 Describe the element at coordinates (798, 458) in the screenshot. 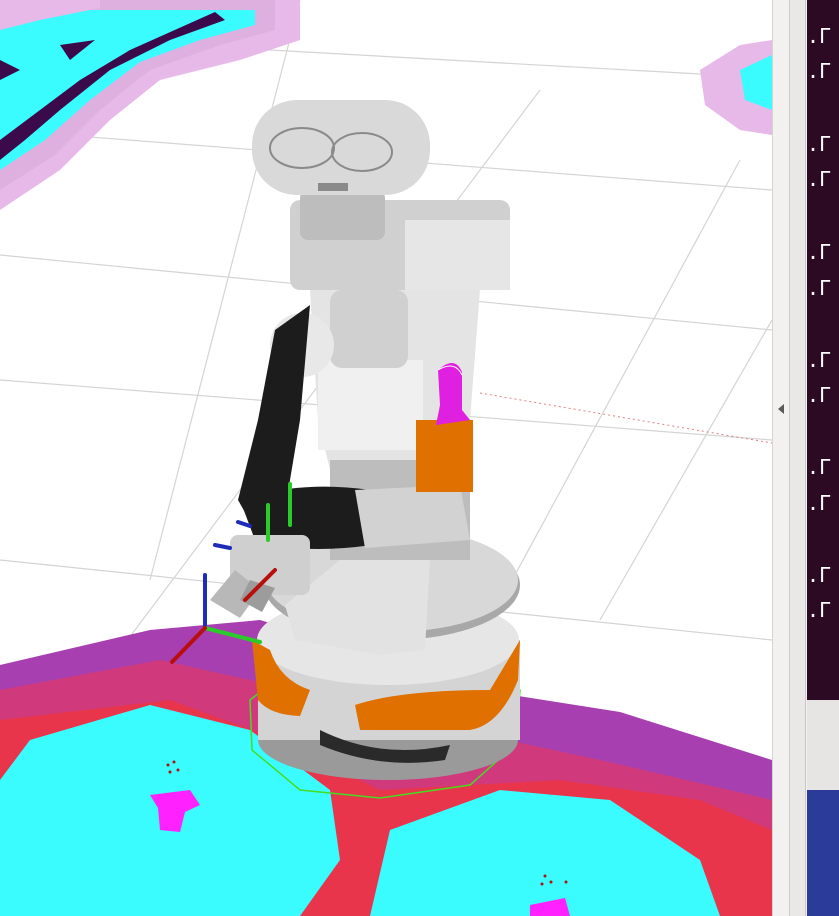

I see `panel-scrollbar` at that location.